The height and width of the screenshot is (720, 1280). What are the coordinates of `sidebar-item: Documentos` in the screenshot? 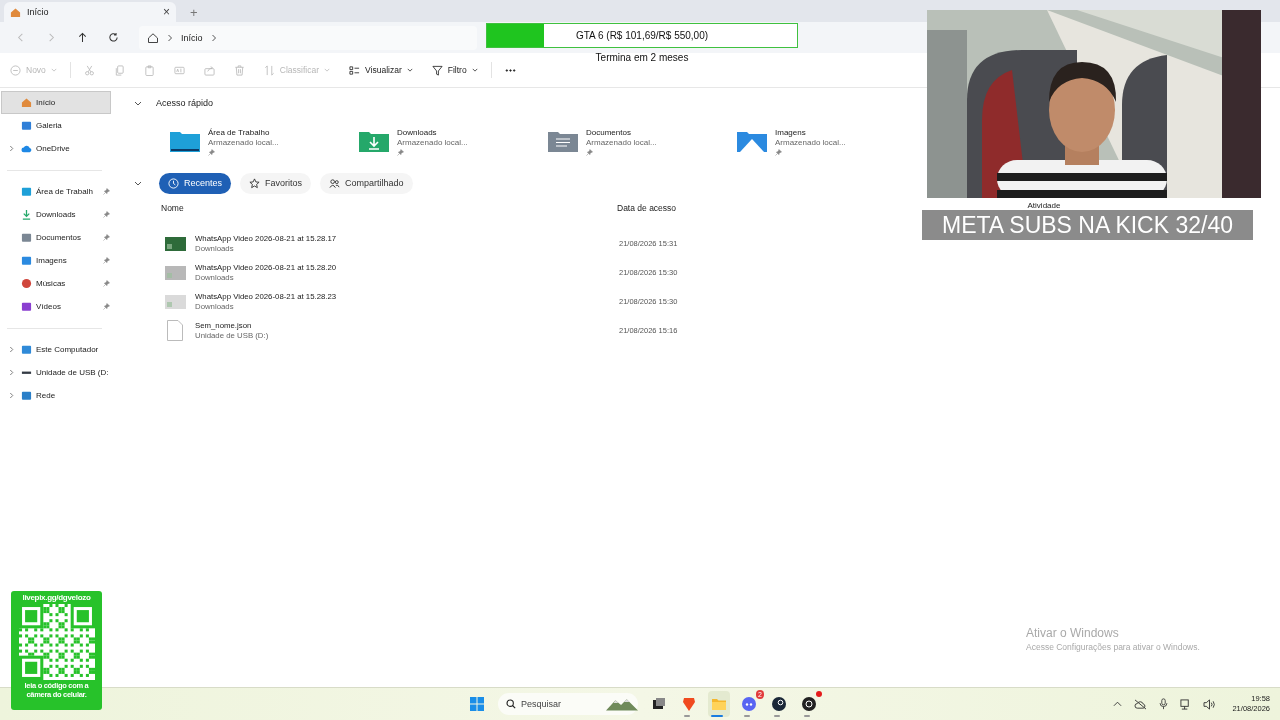 It's located at (56, 237).